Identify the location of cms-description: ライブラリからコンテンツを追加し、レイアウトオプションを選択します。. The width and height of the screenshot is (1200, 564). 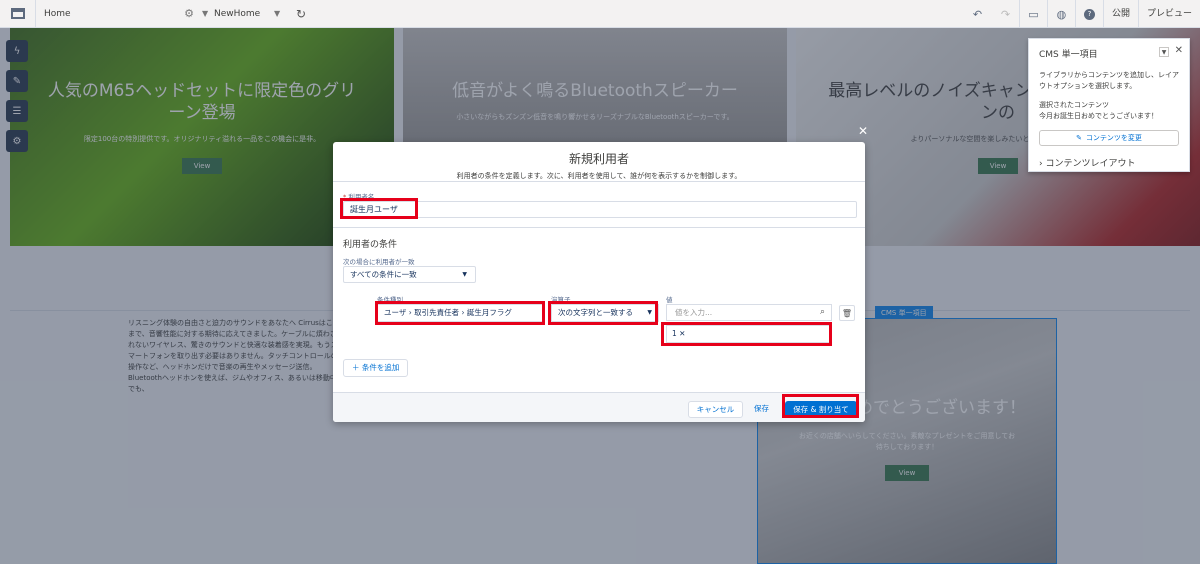
(1109, 80).